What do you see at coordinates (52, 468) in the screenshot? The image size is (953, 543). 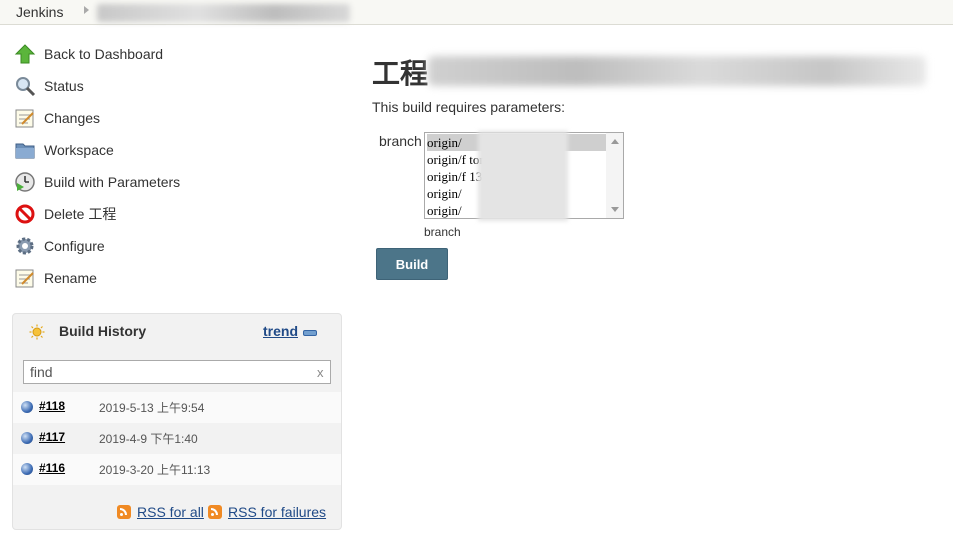 I see `build-number-link: #116` at bounding box center [52, 468].